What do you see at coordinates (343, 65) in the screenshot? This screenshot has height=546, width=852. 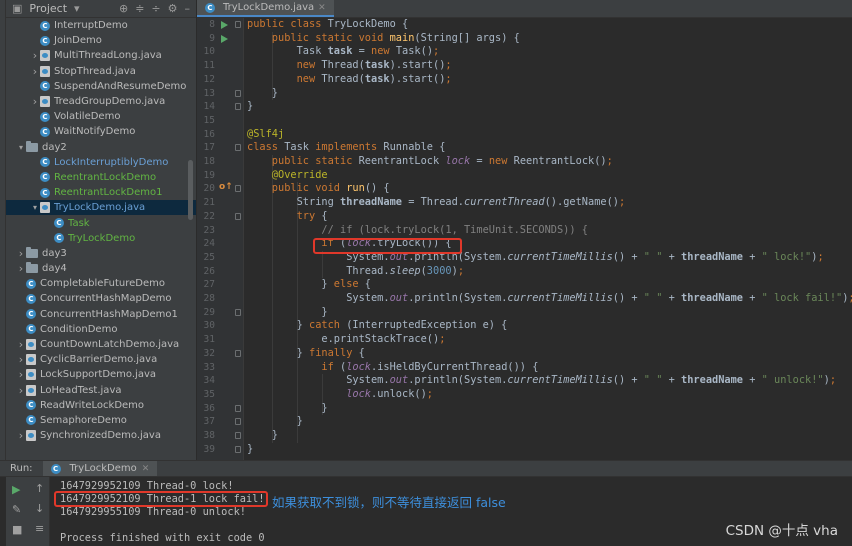 I see `code-token: Thread(` at bounding box center [343, 65].